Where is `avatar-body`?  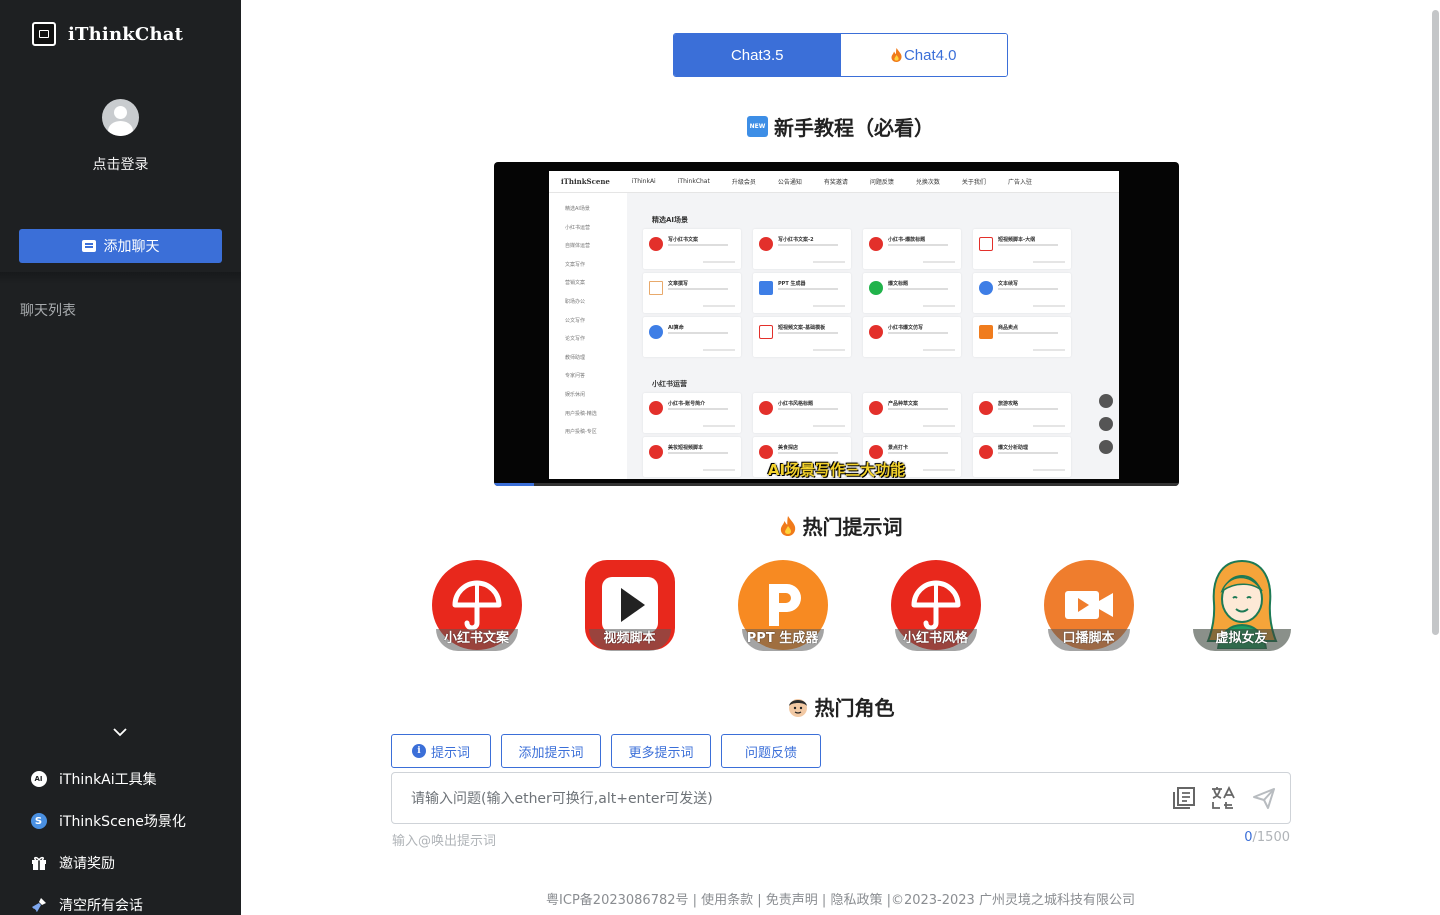
avatar-body is located at coordinates (120, 128).